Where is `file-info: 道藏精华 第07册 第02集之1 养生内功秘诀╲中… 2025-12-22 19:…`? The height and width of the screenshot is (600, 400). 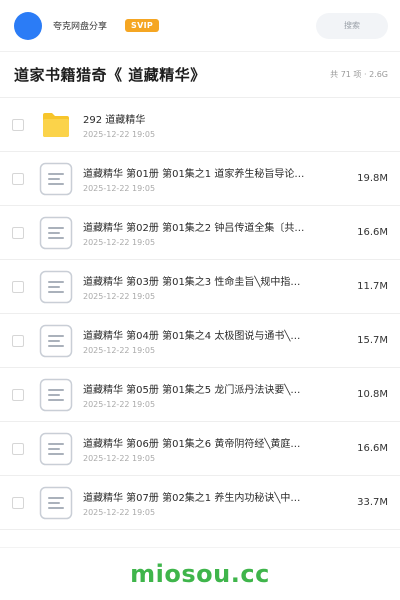
file-info: 道藏精华 第07册 第02集之1 养生内功秘诀╲中… 2025-12-22 19:… is located at coordinates (216, 503).